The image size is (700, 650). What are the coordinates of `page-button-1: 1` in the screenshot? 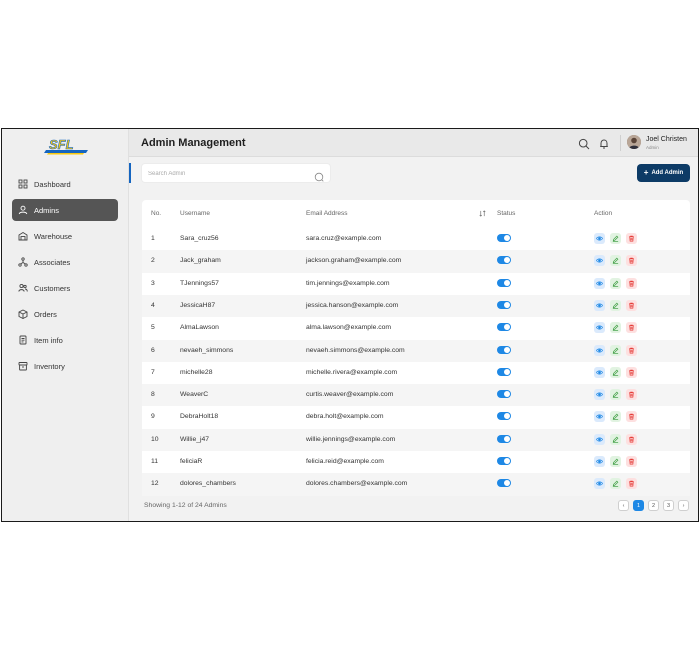 It's located at (638, 505).